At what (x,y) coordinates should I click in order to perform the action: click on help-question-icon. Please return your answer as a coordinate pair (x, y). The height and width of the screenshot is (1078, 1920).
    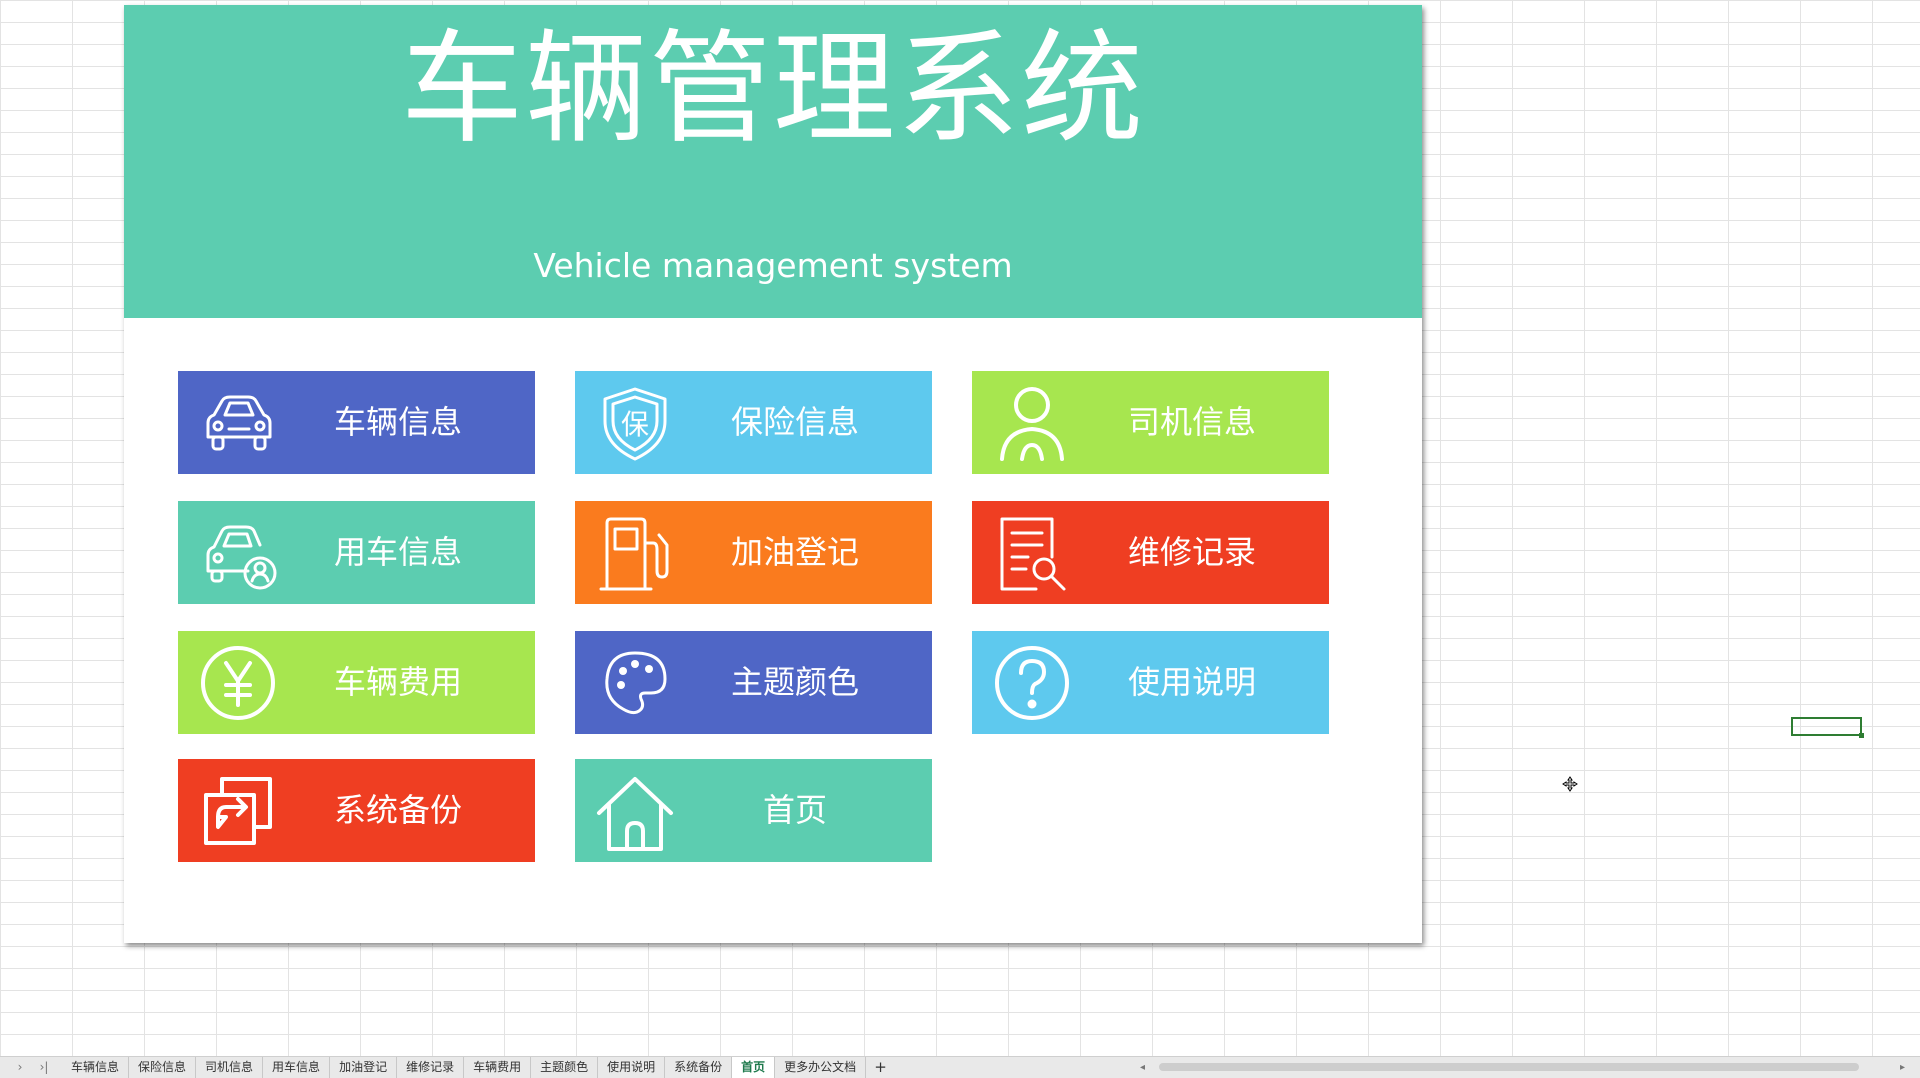
    Looking at the image, I should click on (1032, 683).